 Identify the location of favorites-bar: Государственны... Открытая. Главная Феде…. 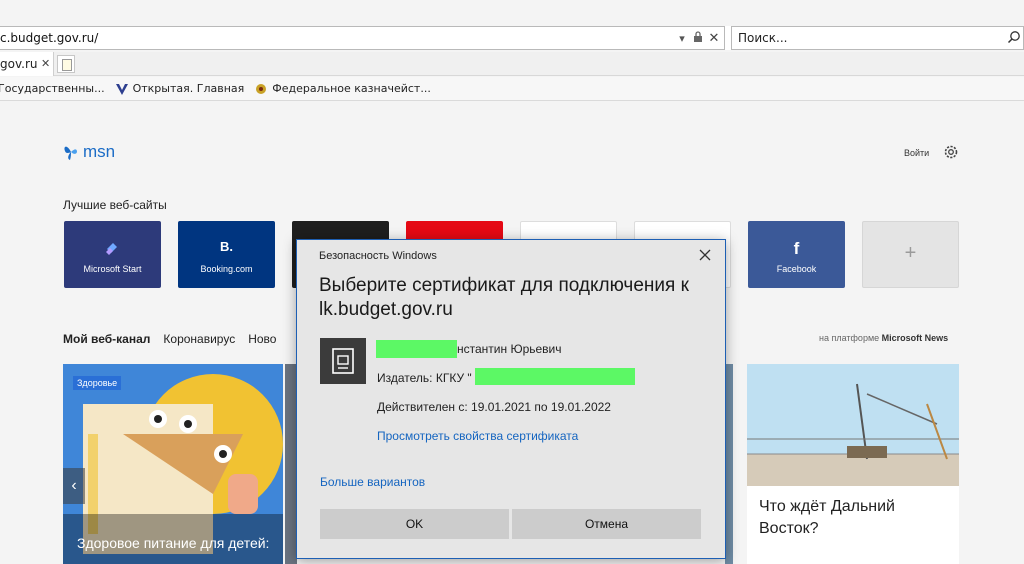
(512, 89).